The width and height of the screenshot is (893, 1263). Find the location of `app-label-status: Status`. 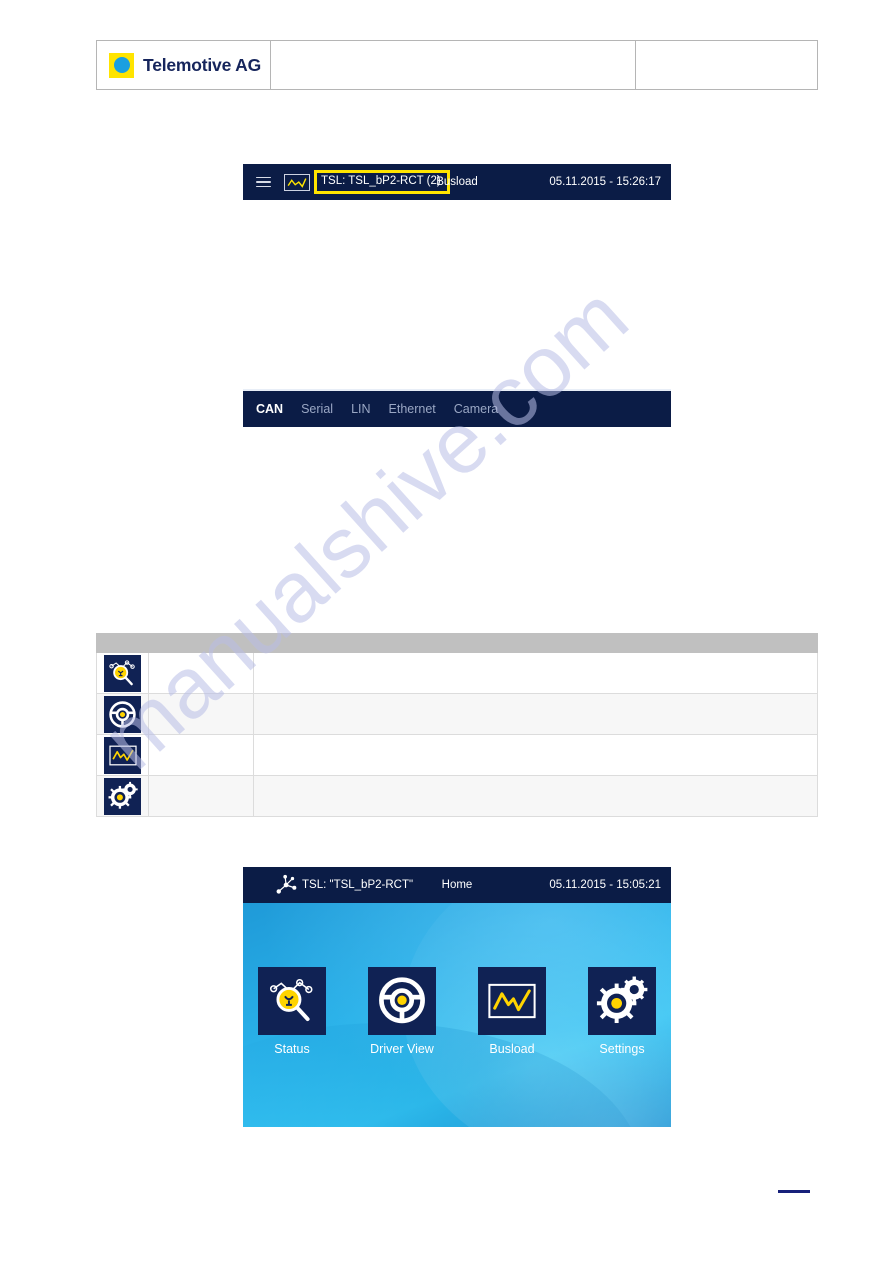

app-label-status: Status is located at coordinates (292, 1049).